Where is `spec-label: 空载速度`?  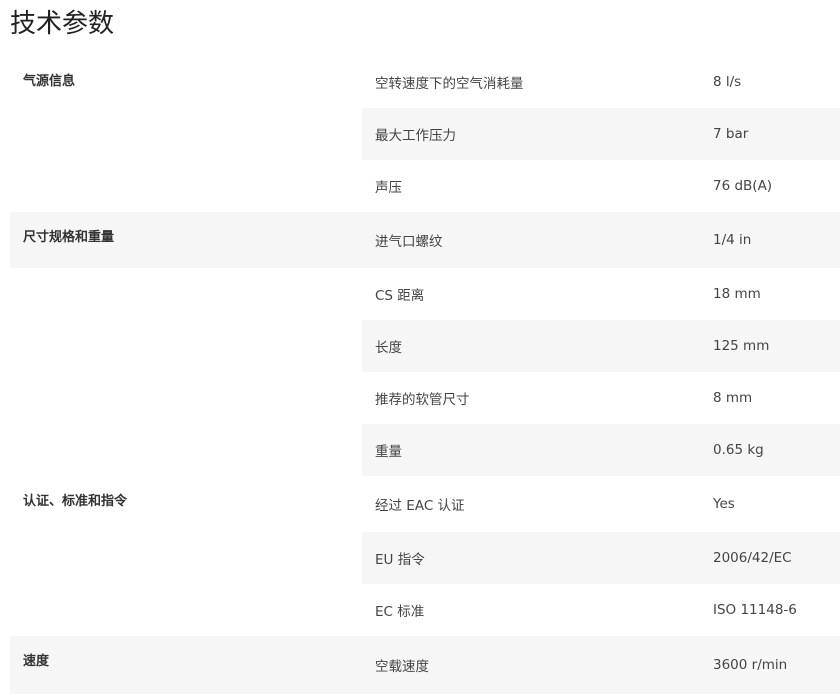
spec-label: 空载速度 is located at coordinates (402, 667).